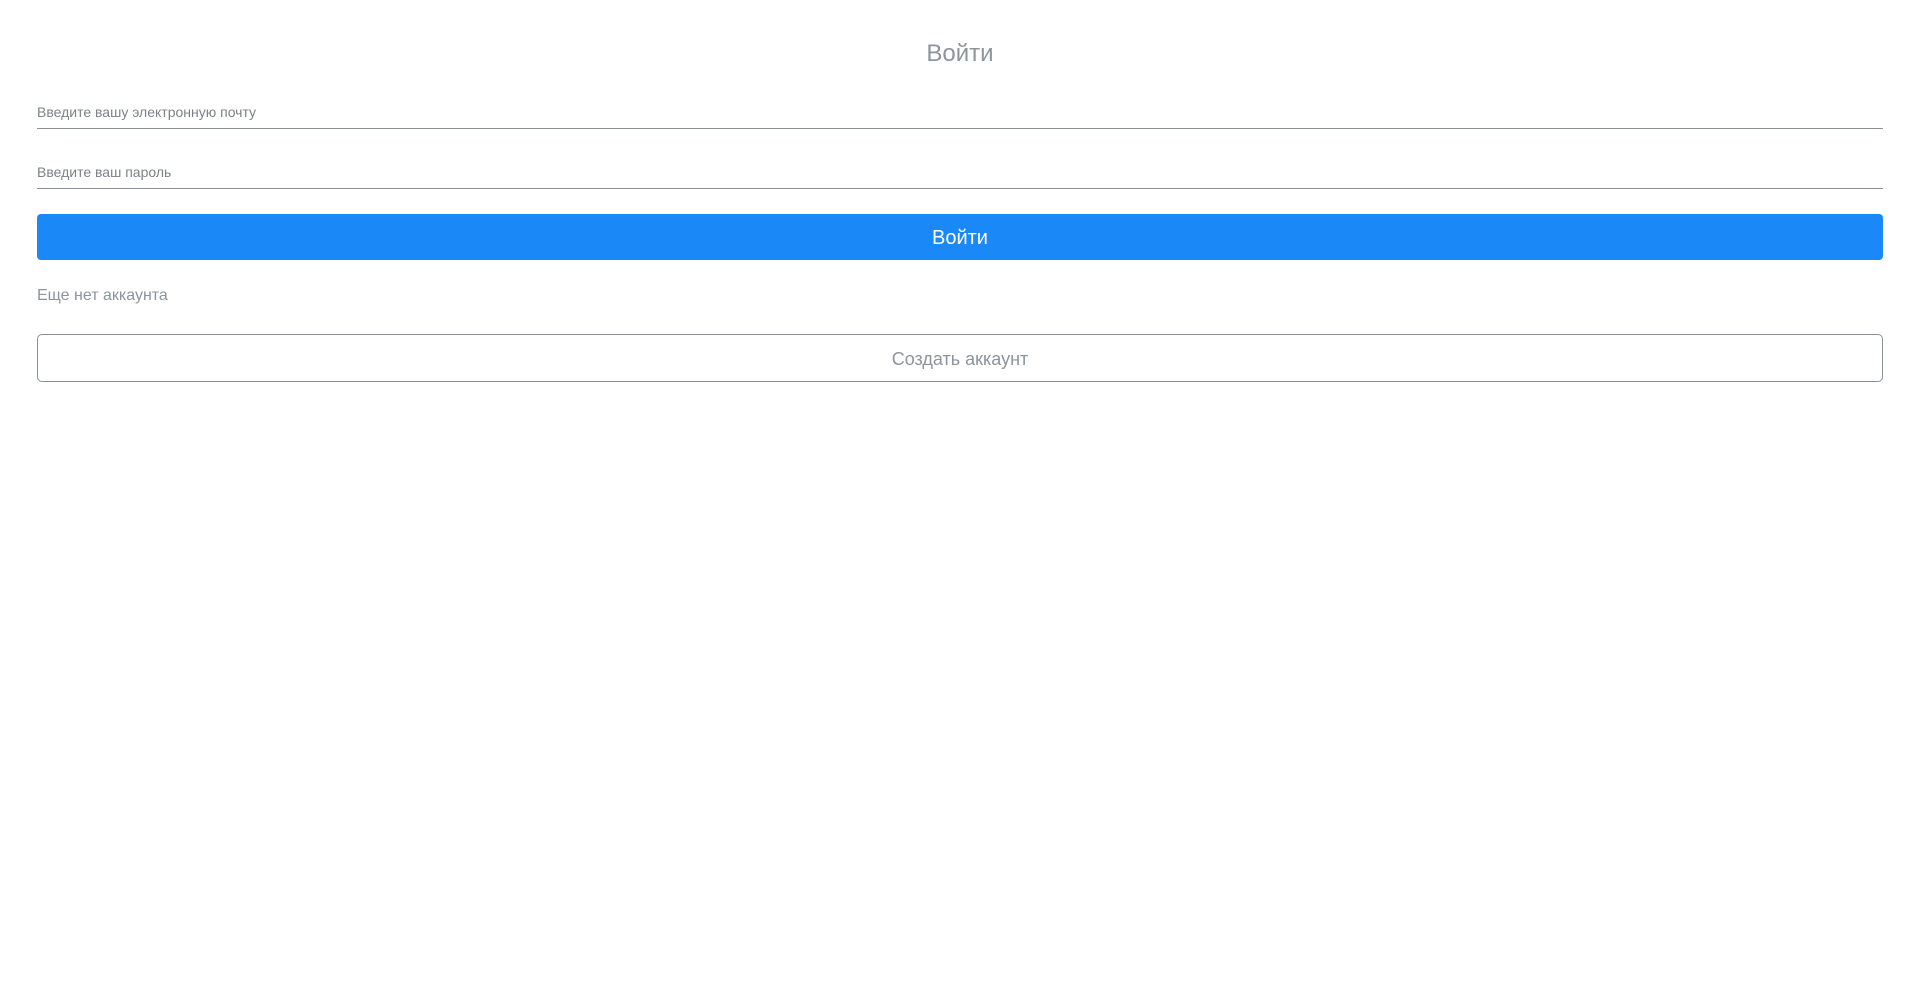 Image resolution: width=1920 pixels, height=993 pixels. What do you see at coordinates (960, 358) in the screenshot?
I see `create-account-button: Создать аккаунт` at bounding box center [960, 358].